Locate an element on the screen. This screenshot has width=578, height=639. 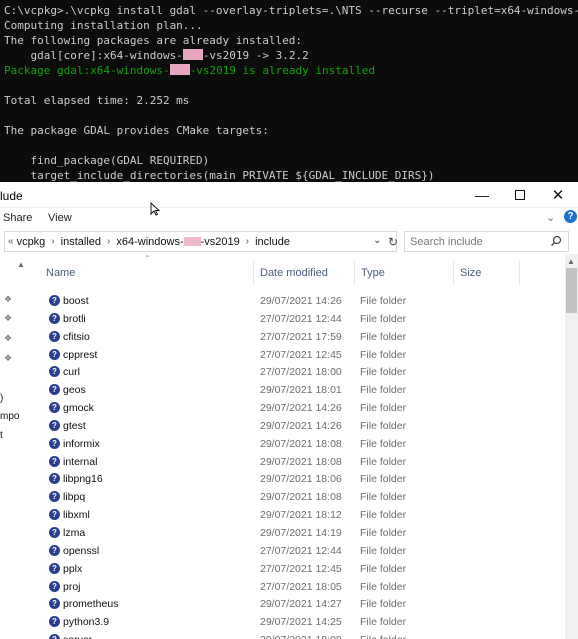
list-item: ? lzma 29/07/2021 14:19 File folder is located at coordinates (302, 533).